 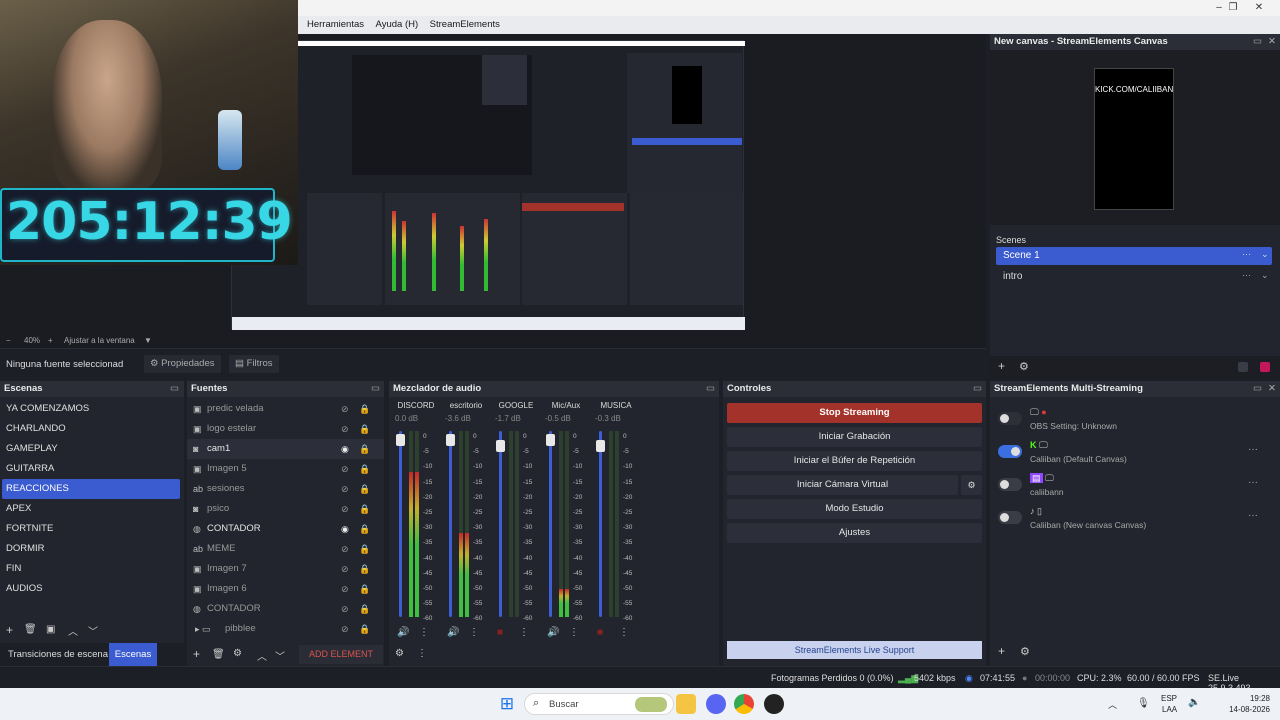 What do you see at coordinates (1134, 256) in the screenshot?
I see `scene-item-scene-1: Scene 1 ··· ⌄` at bounding box center [1134, 256].